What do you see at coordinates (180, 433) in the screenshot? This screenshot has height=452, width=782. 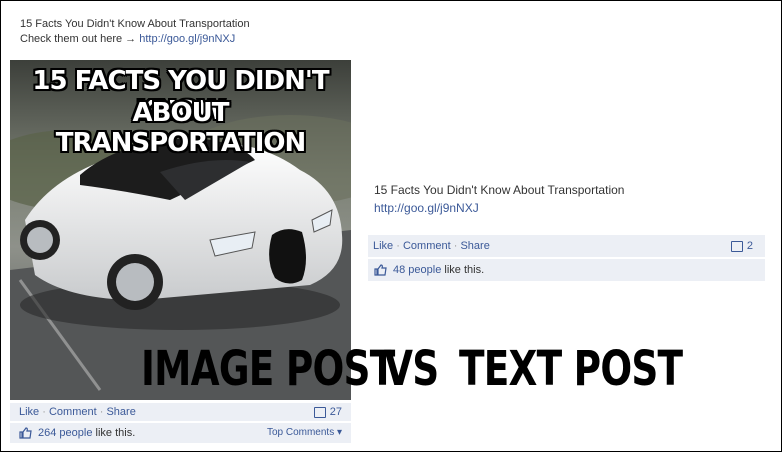 I see `image-post-likes-bar: 264 people like this. Top Comments ▾` at bounding box center [180, 433].